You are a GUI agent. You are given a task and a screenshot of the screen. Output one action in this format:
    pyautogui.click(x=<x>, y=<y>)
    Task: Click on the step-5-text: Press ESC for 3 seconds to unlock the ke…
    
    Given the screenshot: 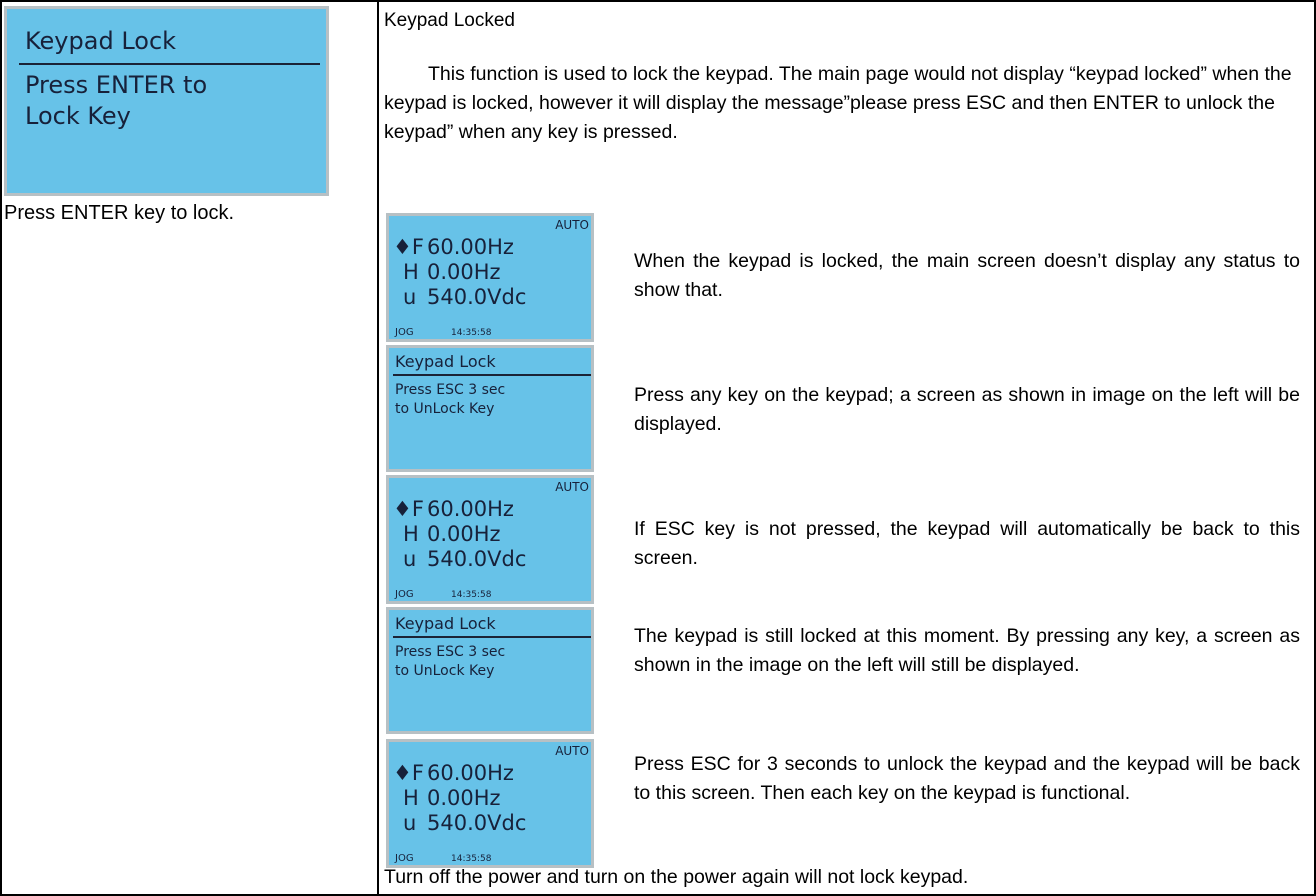 What is the action you would take?
    pyautogui.click(x=967, y=778)
    